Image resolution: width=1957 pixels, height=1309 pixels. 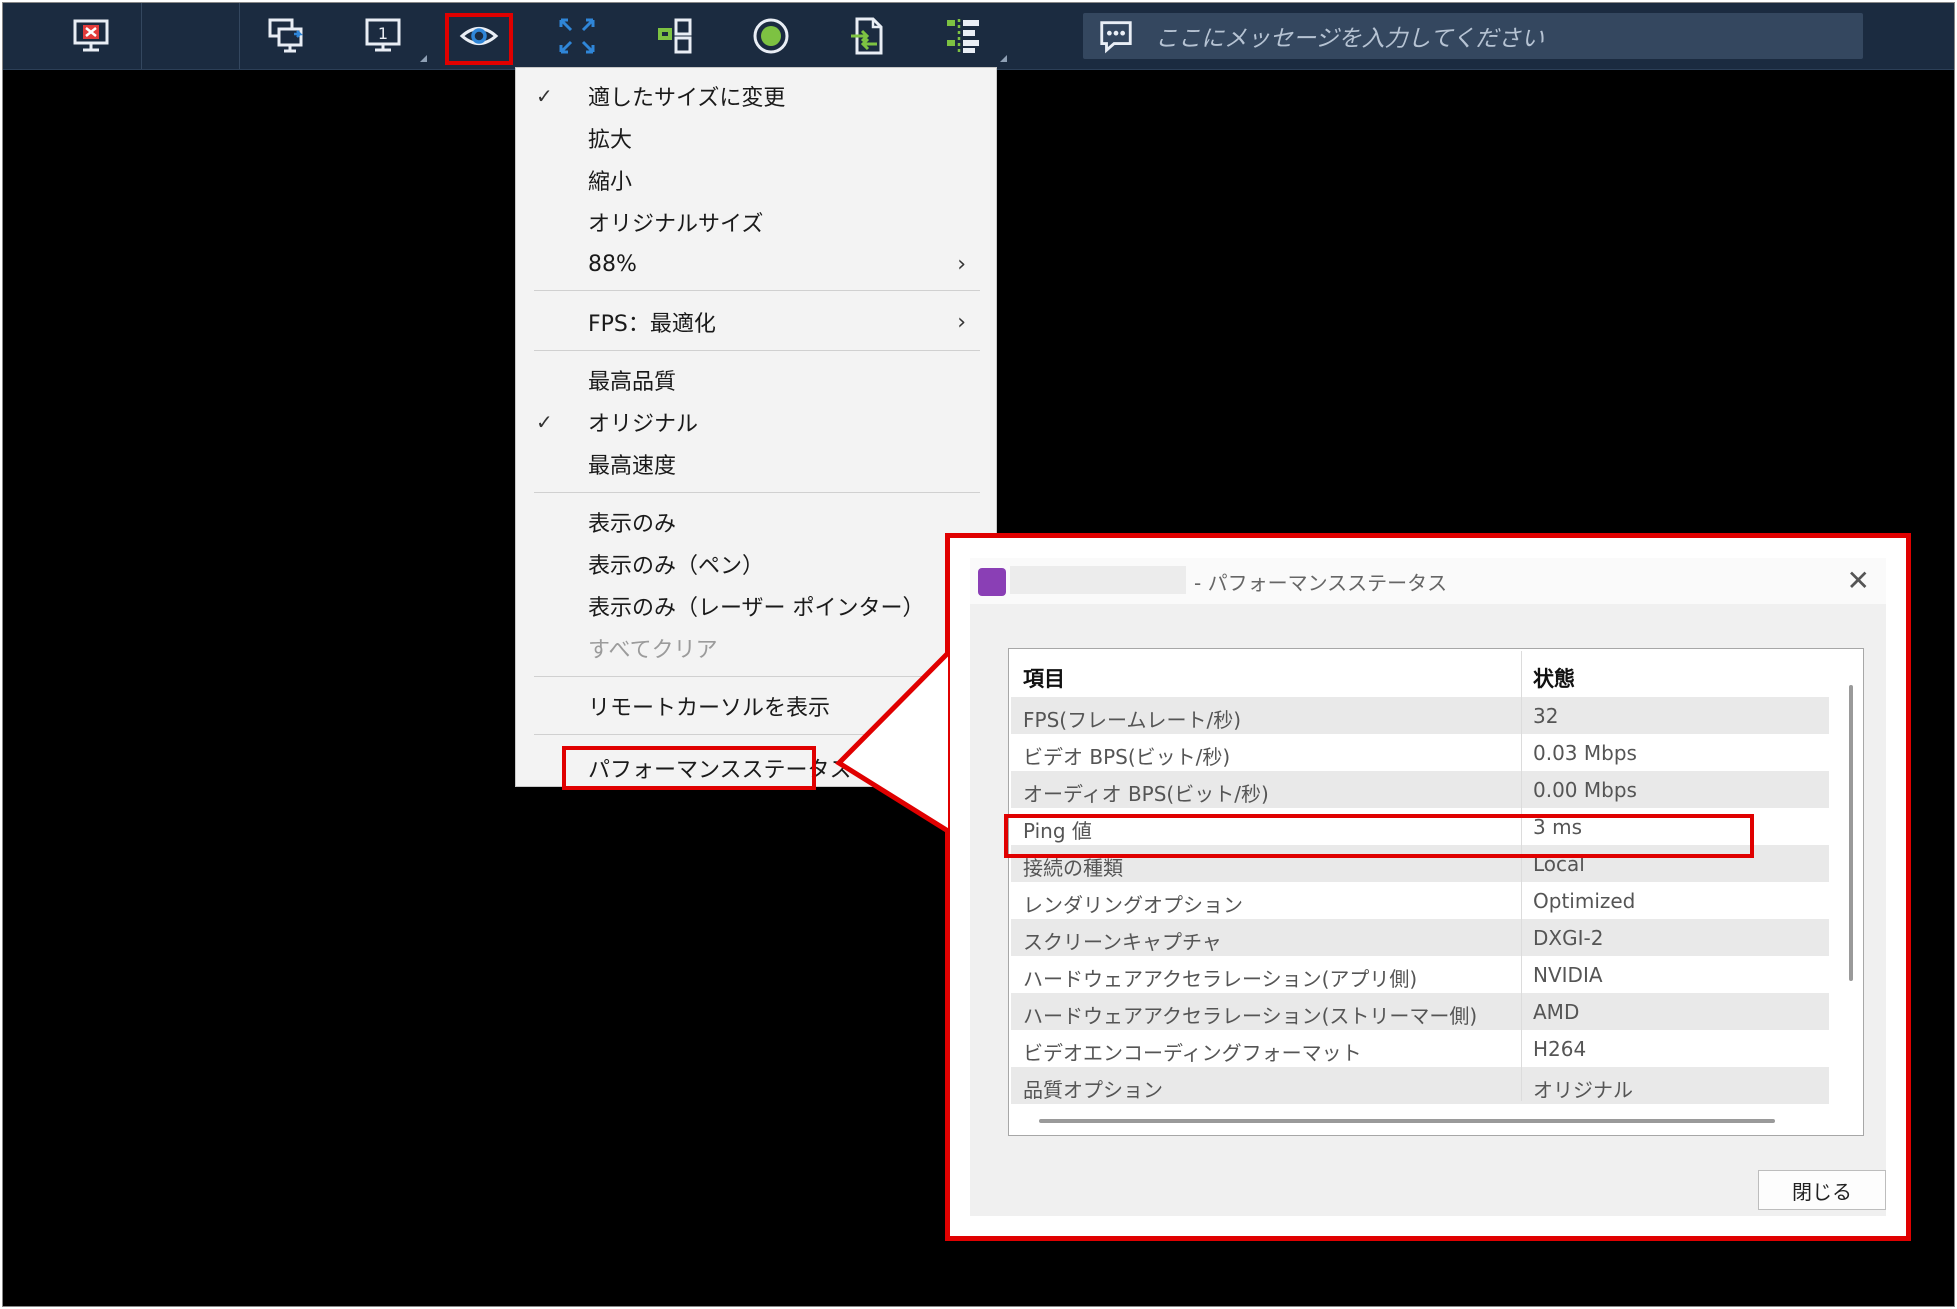 I want to click on menu-item-fit-size: ✓ 適したサイズに変更, so click(x=756, y=96).